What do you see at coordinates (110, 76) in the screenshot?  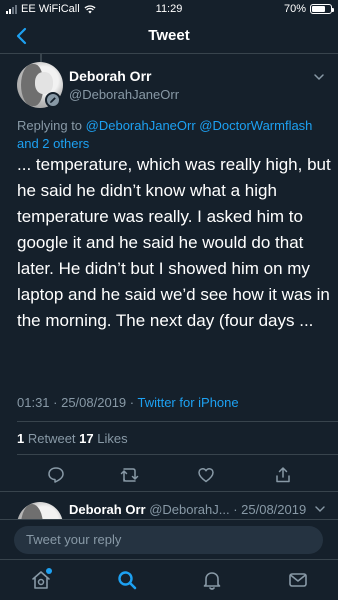 I see `author-name: Deborah Orr` at bounding box center [110, 76].